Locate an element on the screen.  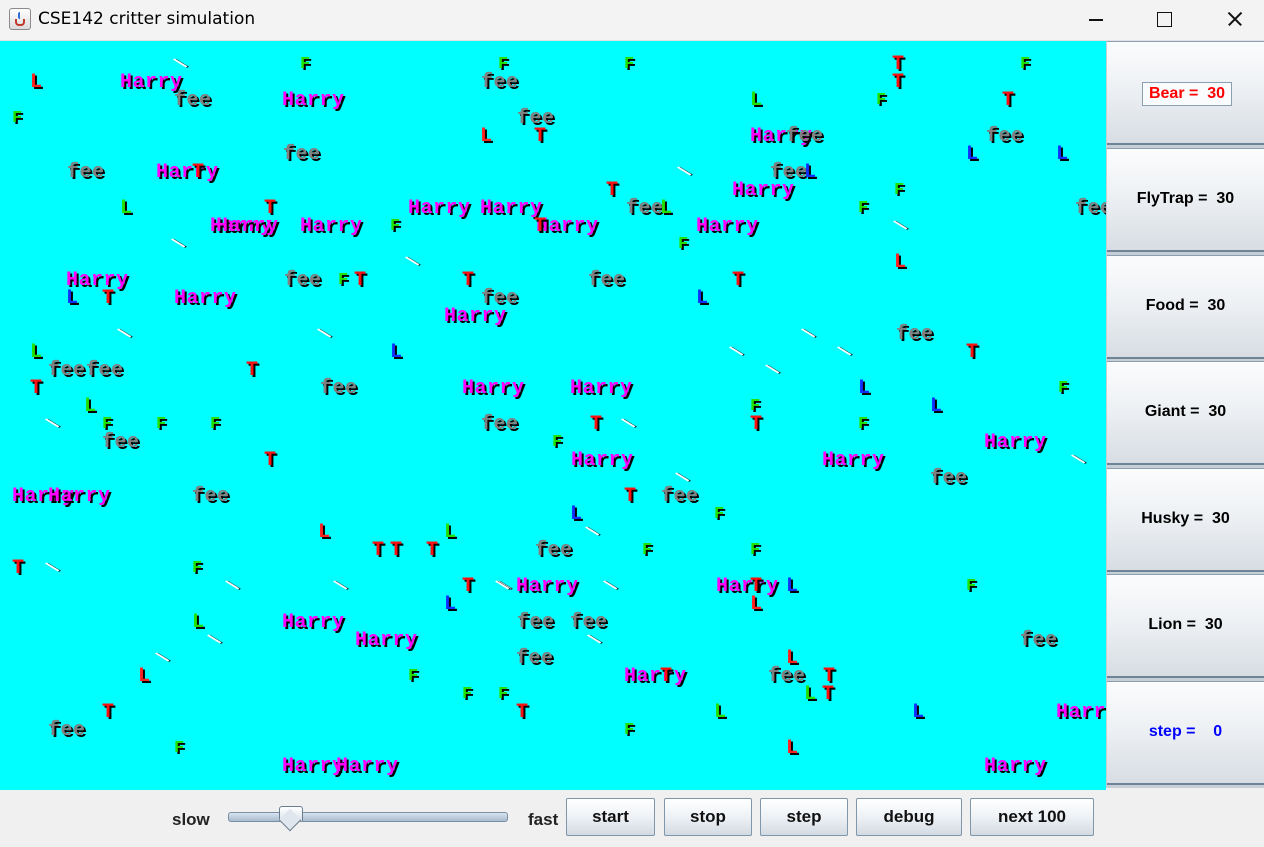
food-count: Food = 30 is located at coordinates (1185, 305).